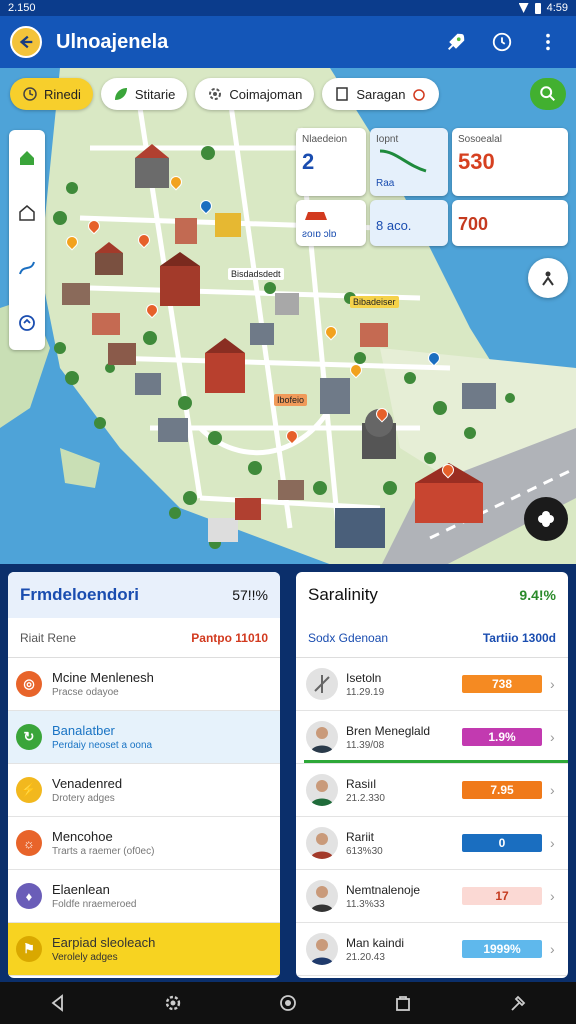  I want to click on home-pin-tool, so click(27, 158).